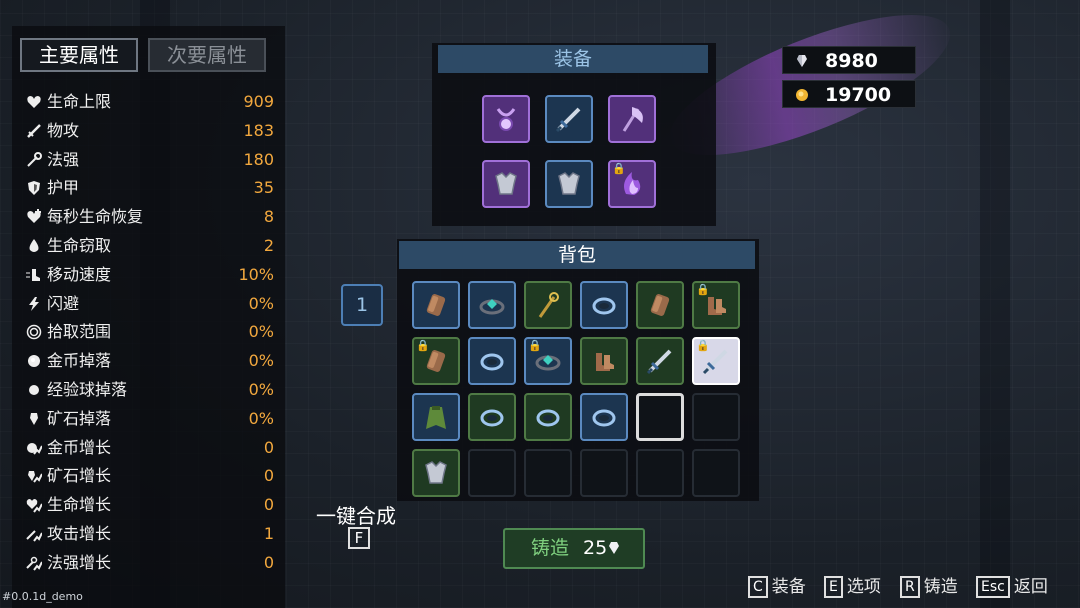 The width and height of the screenshot is (1080, 608). Describe the element at coordinates (33, 274) in the screenshot. I see `boot-speed-icon` at that location.